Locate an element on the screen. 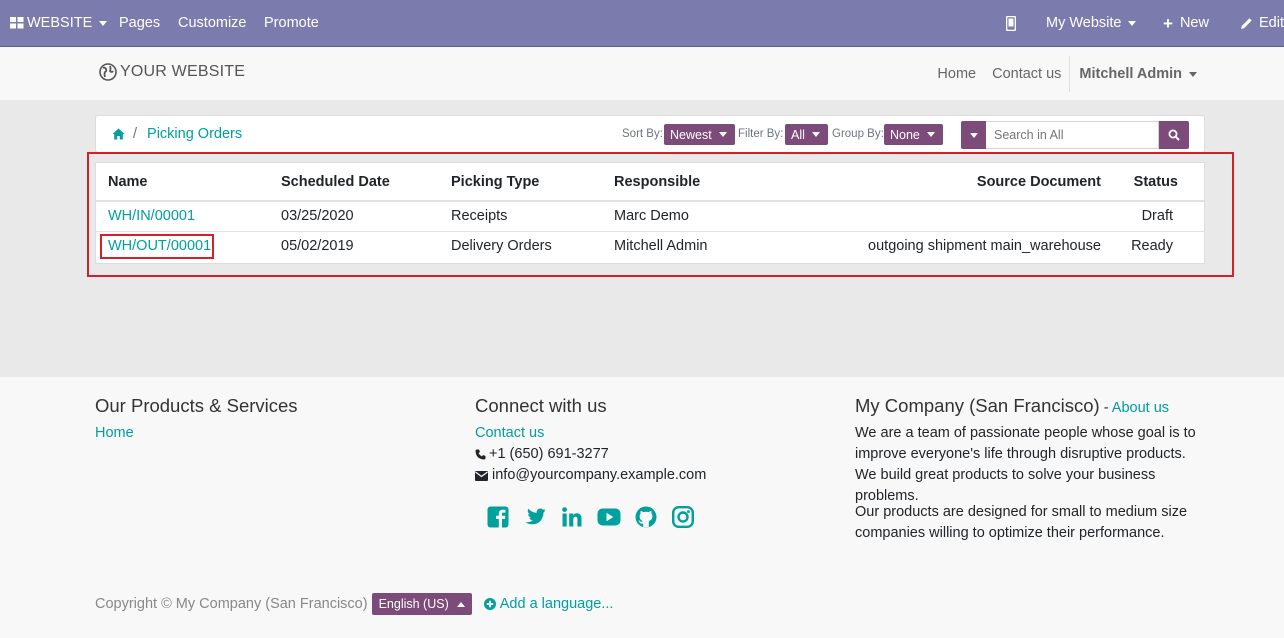 This screenshot has width=1284, height=638. copyright-text: Copyright © My Company (San Francisco) is located at coordinates (231, 604).